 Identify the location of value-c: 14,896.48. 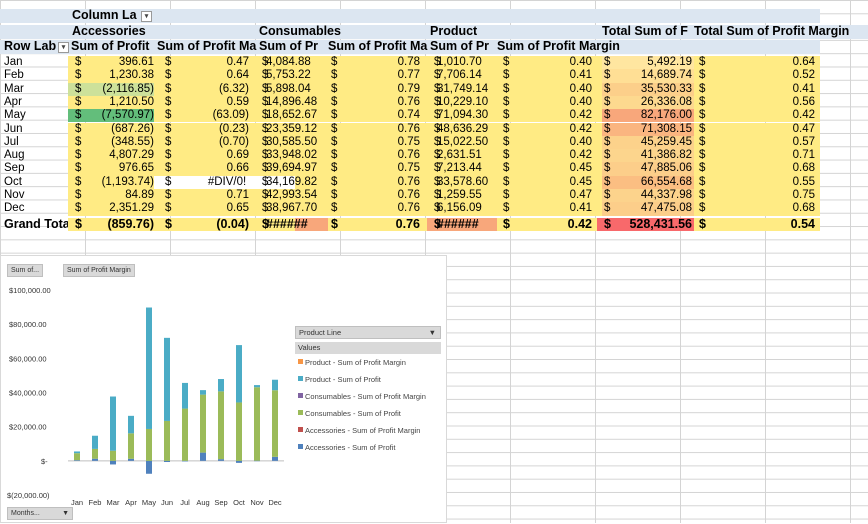
(292, 101).